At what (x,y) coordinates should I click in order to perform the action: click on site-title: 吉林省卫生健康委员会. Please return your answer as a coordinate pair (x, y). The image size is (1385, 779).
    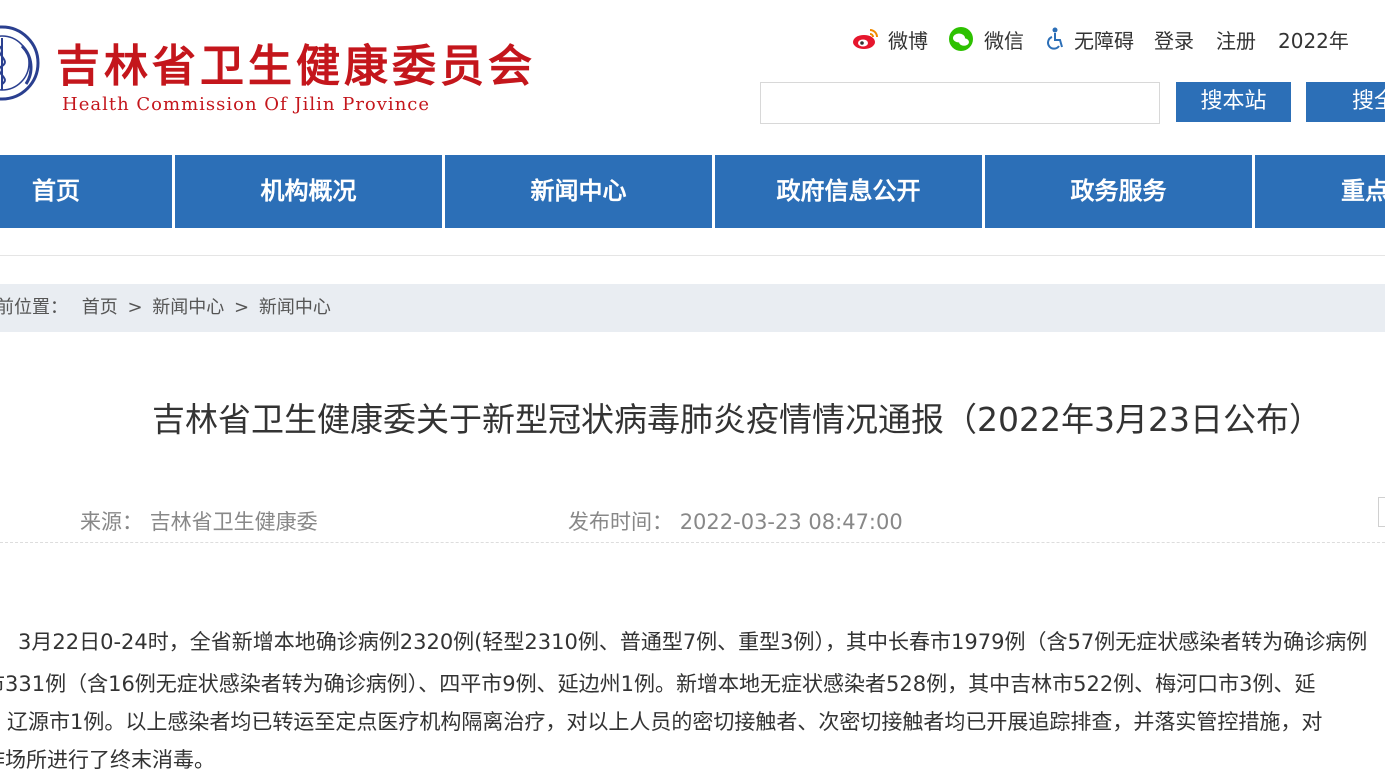
    Looking at the image, I should click on (296, 66).